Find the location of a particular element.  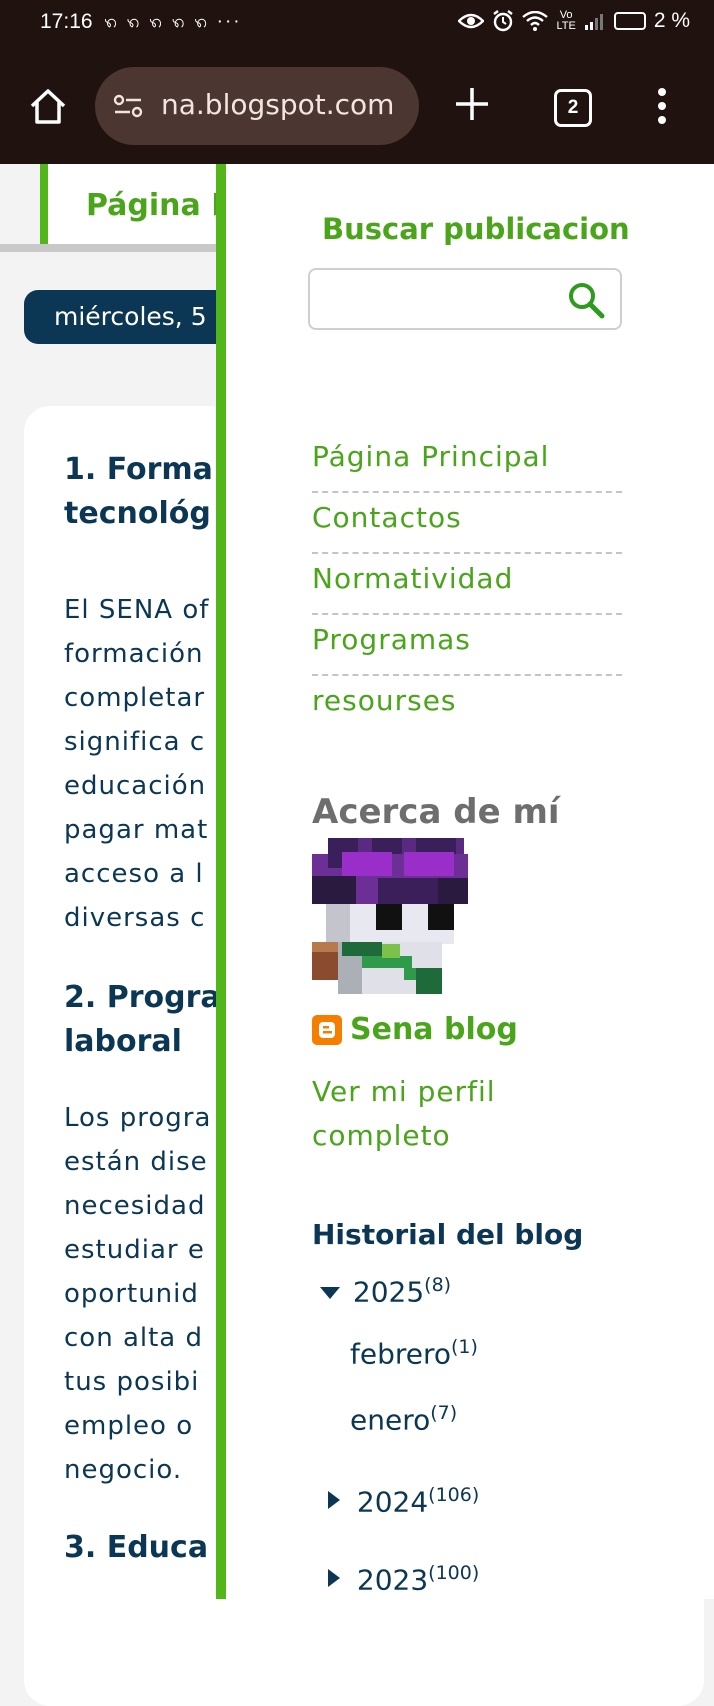

status-time: 17:16 is located at coordinates (66, 21).